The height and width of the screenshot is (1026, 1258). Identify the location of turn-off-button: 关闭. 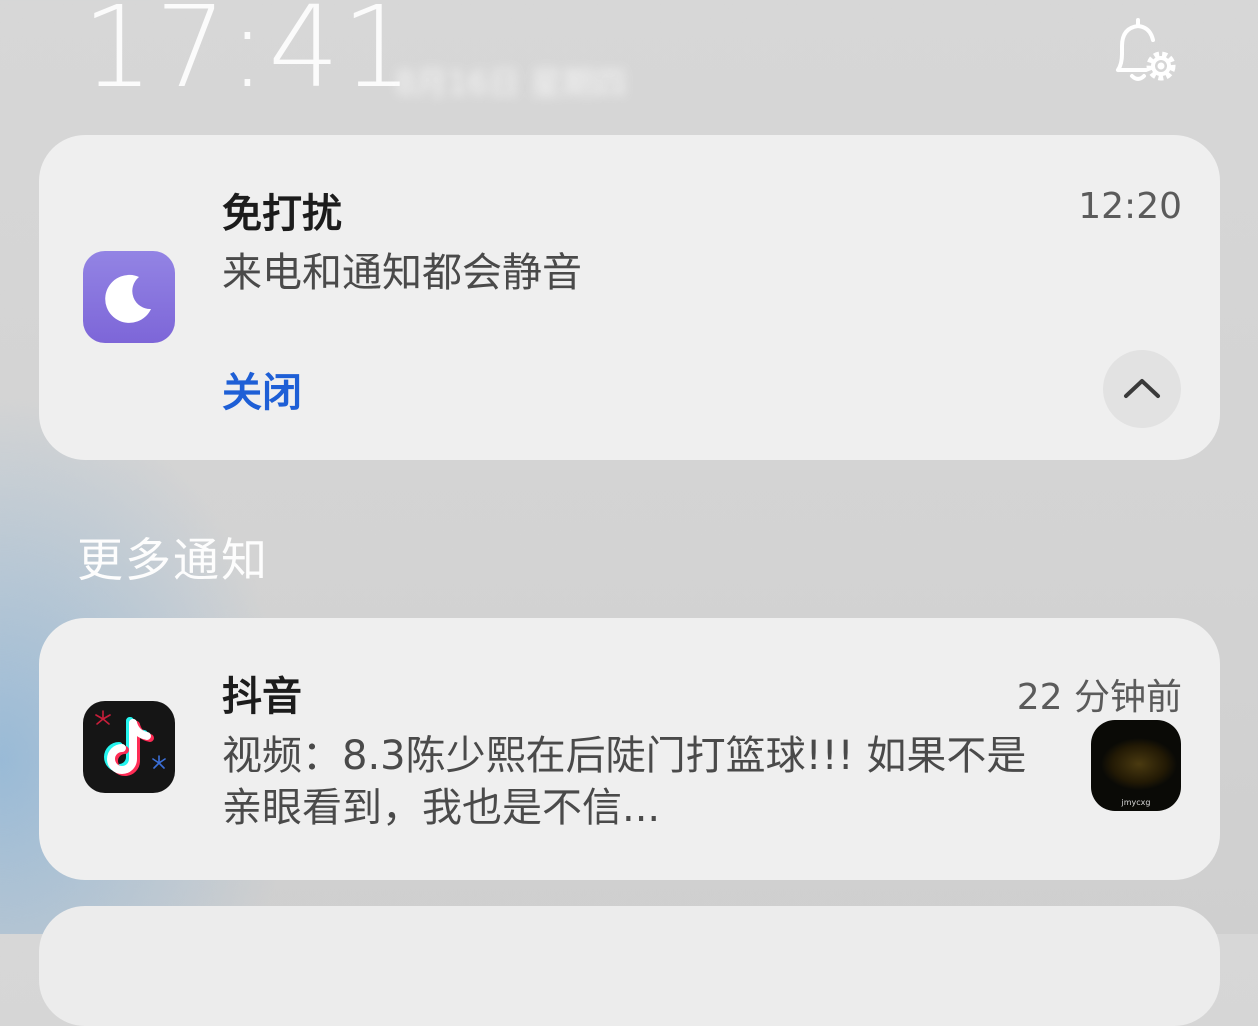
(262, 389).